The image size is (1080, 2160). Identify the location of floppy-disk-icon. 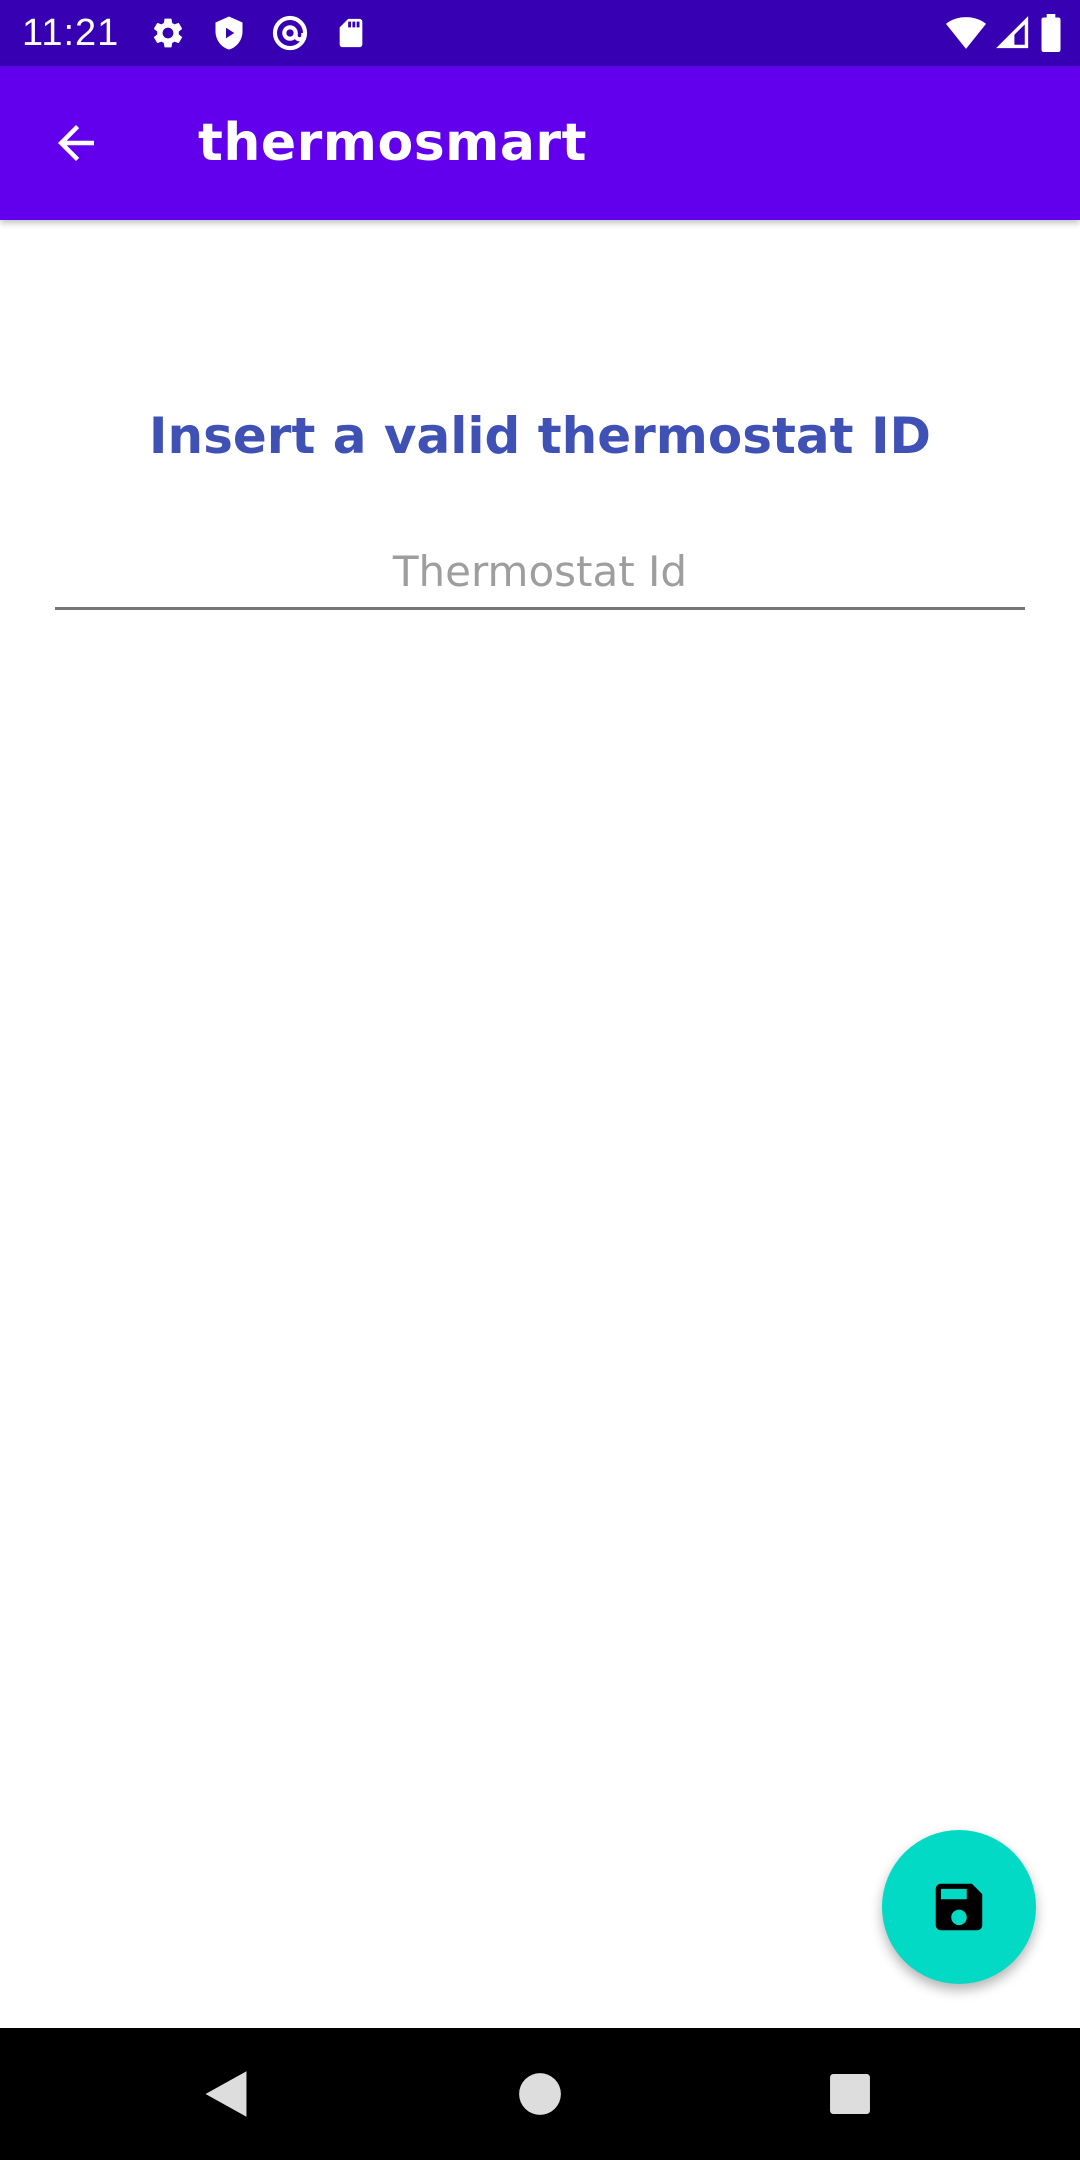
(959, 1907).